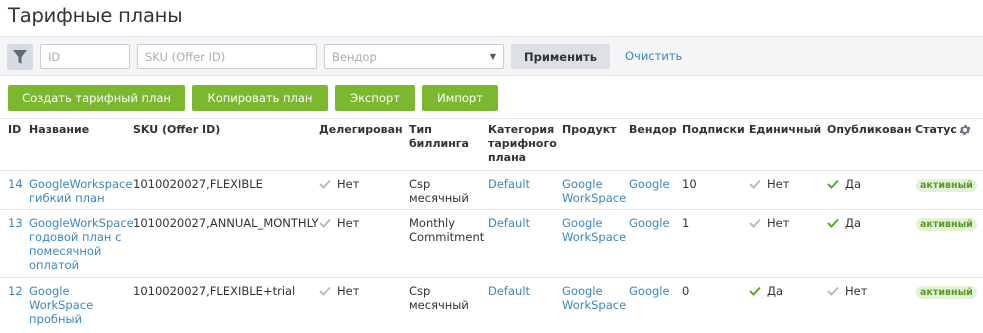 Image resolution: width=983 pixels, height=333 pixels. What do you see at coordinates (653, 130) in the screenshot?
I see `col-header-vendor: Вендор` at bounding box center [653, 130].